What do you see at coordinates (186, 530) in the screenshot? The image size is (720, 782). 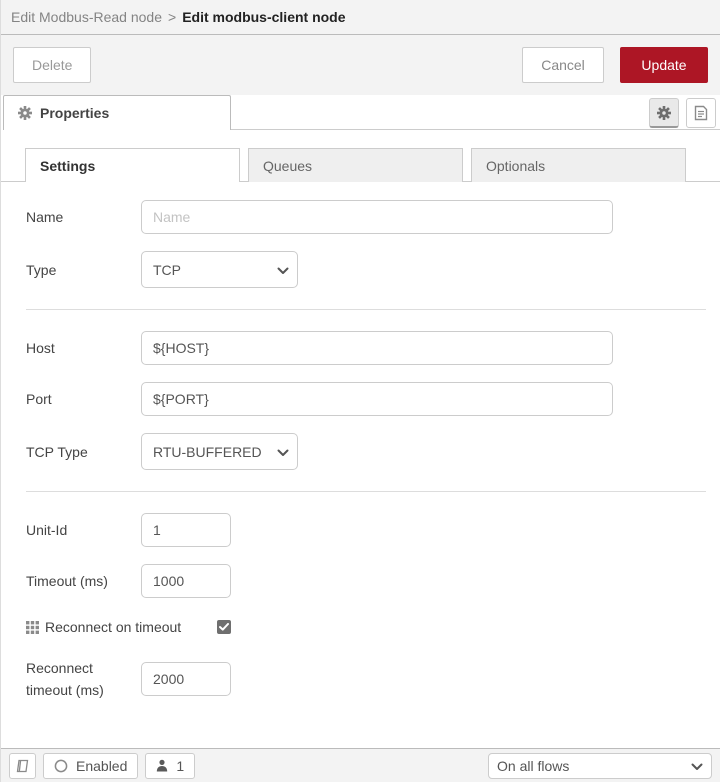 I see `unit-id-input` at bounding box center [186, 530].